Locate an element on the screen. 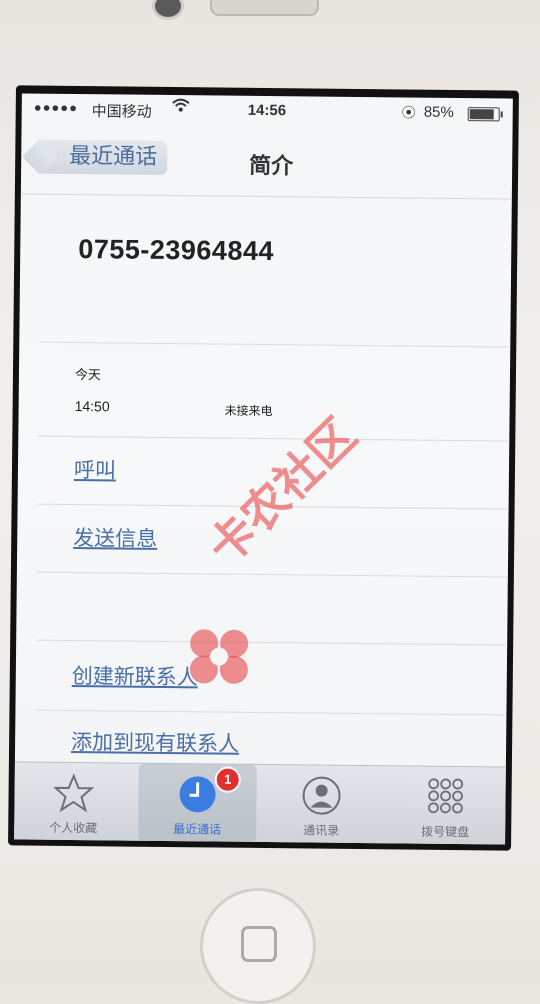 The height and width of the screenshot is (1004, 540). battery-icon is located at coordinates (483, 114).